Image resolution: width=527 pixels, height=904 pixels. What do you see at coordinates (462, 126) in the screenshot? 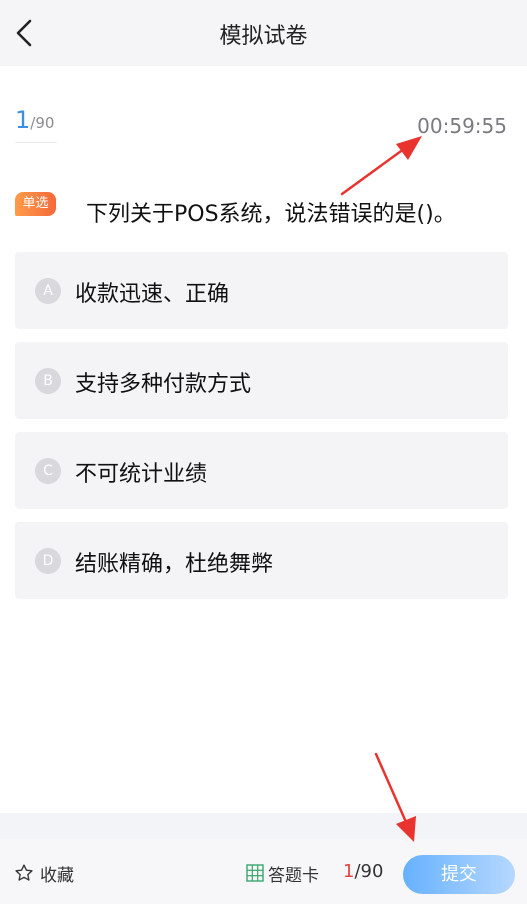
I see `countdown-timer: 00:59:55` at bounding box center [462, 126].